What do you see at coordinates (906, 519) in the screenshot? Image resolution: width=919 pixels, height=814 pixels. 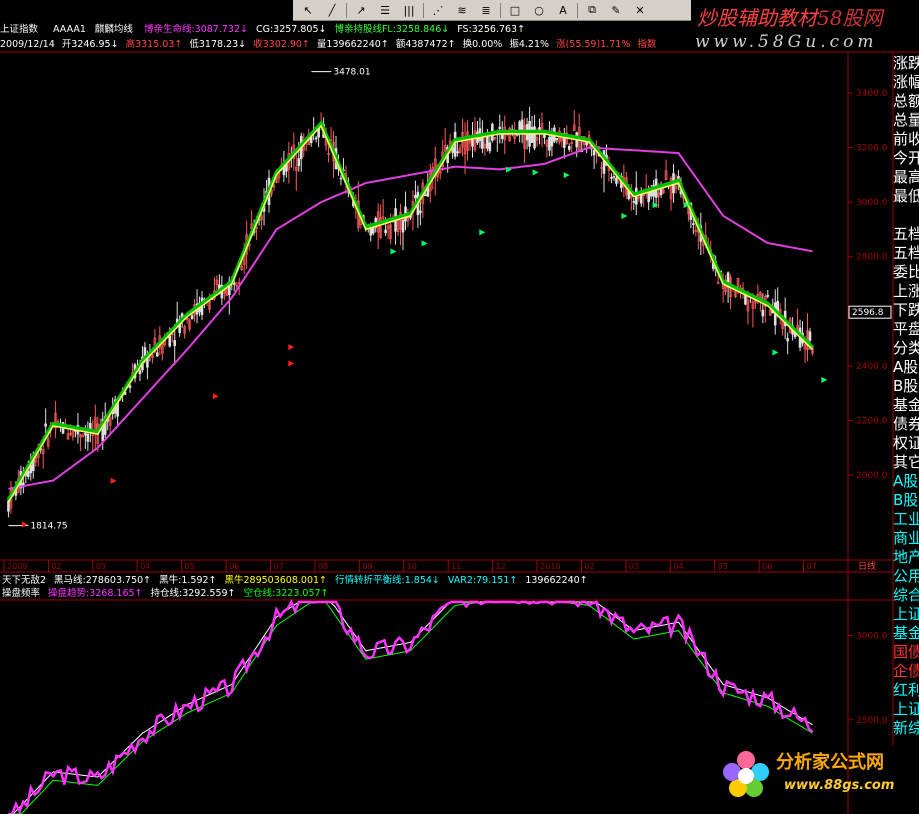 I see `side-panel-item: 工业` at bounding box center [906, 519].